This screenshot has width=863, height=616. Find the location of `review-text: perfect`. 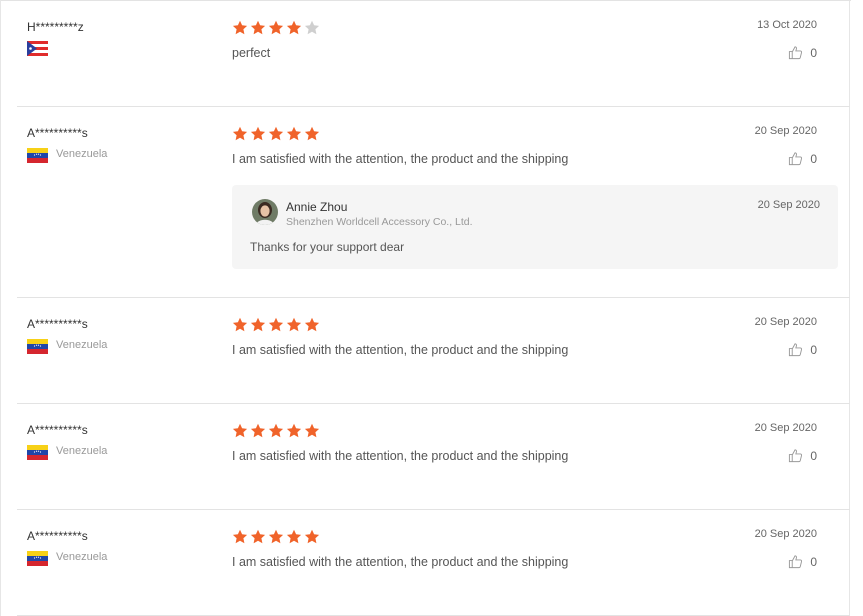

review-text: perfect is located at coordinates (251, 53).